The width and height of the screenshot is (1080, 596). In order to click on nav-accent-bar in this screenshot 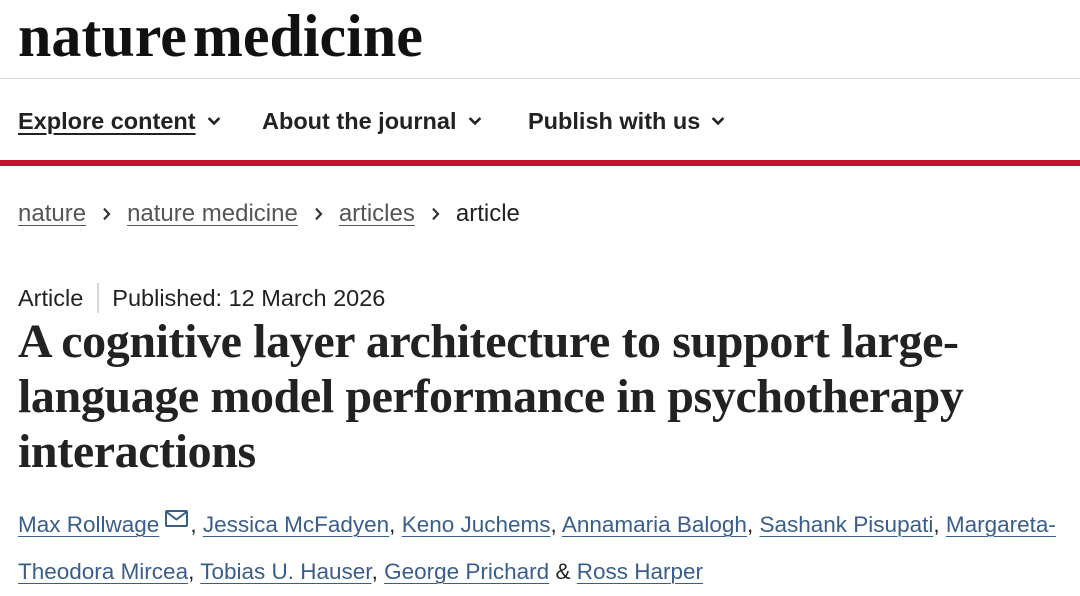, I will do `click(540, 163)`.